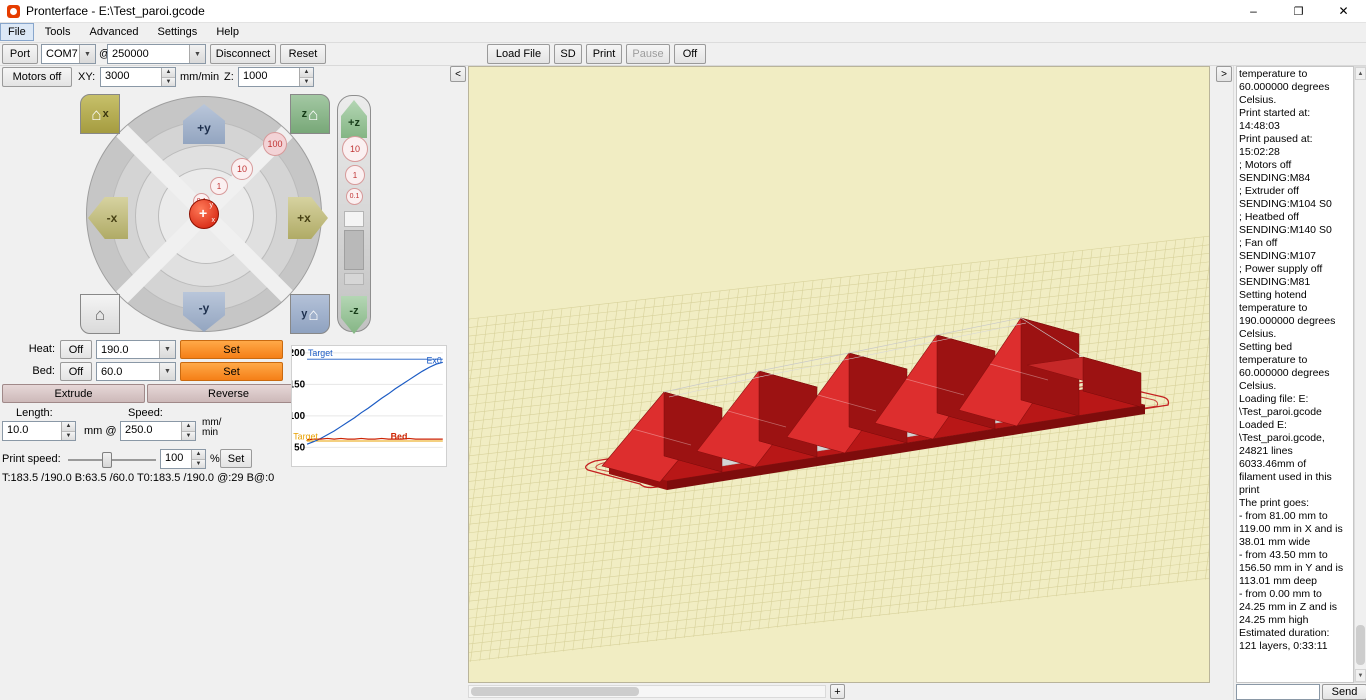 The image size is (1366, 700). What do you see at coordinates (87, 77) in the screenshot?
I see `xy-feed-label: XY:` at bounding box center [87, 77].